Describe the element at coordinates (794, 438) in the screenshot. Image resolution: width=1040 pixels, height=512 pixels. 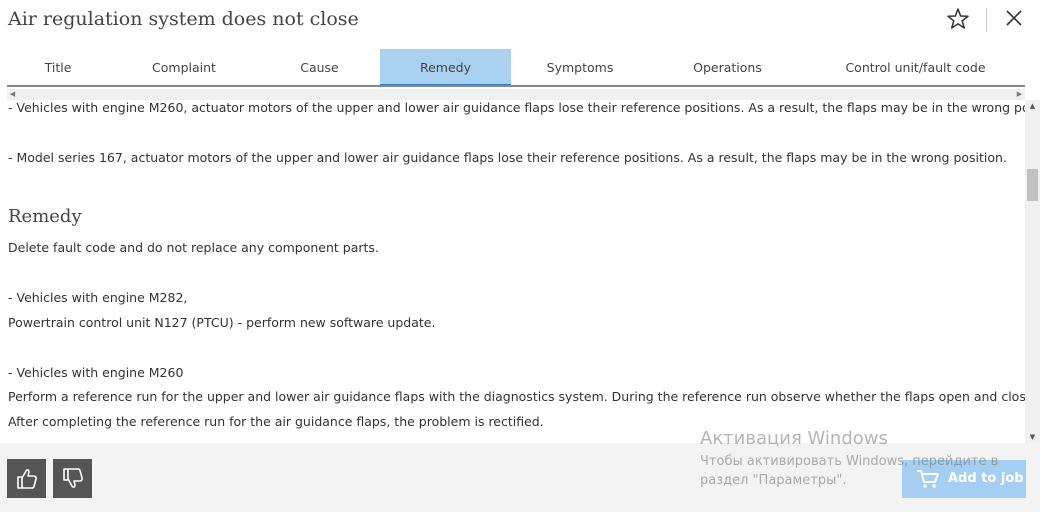
I see `windows-activation-title: Активация Windows` at that location.